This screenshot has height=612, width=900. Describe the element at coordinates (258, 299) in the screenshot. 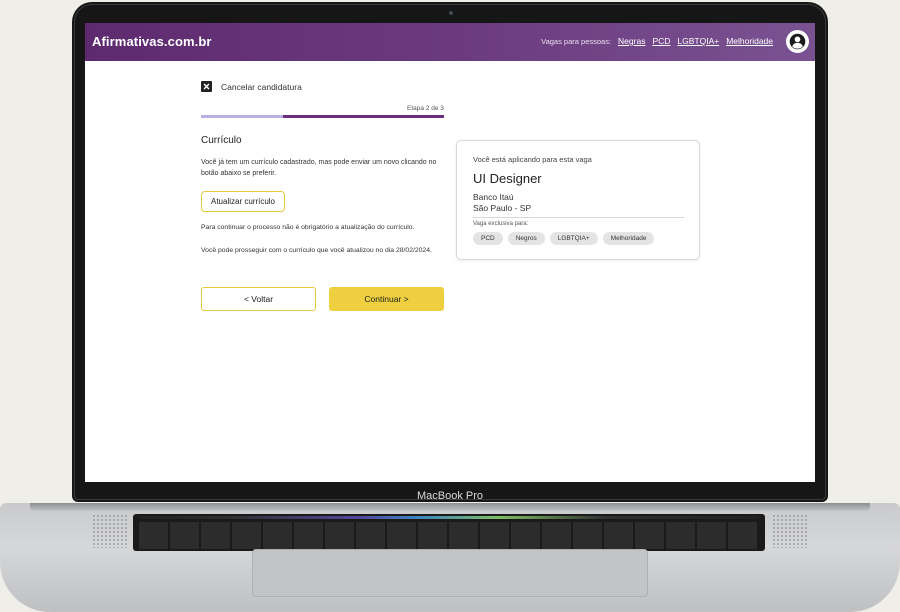

I see `back-button: < Voltar` at that location.